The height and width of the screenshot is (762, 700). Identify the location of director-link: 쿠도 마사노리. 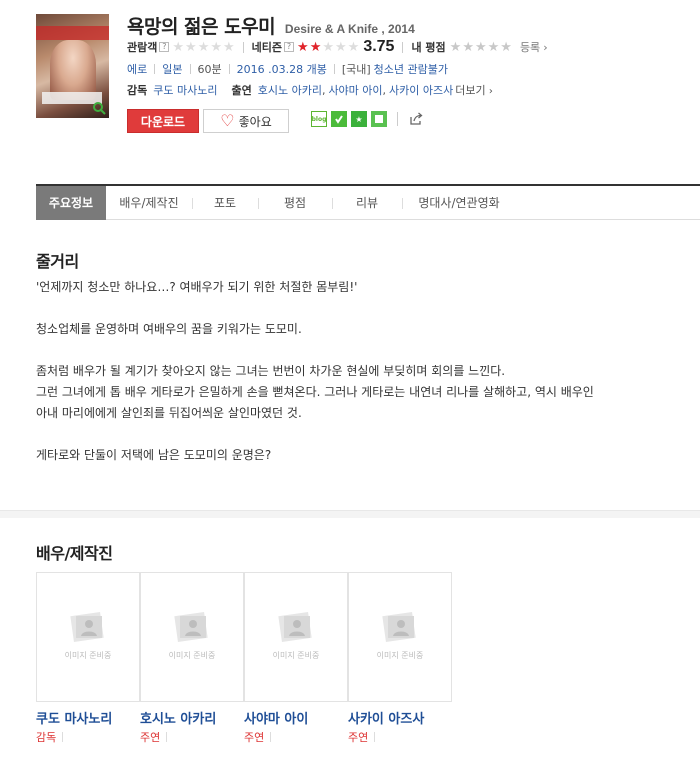
(185, 90).